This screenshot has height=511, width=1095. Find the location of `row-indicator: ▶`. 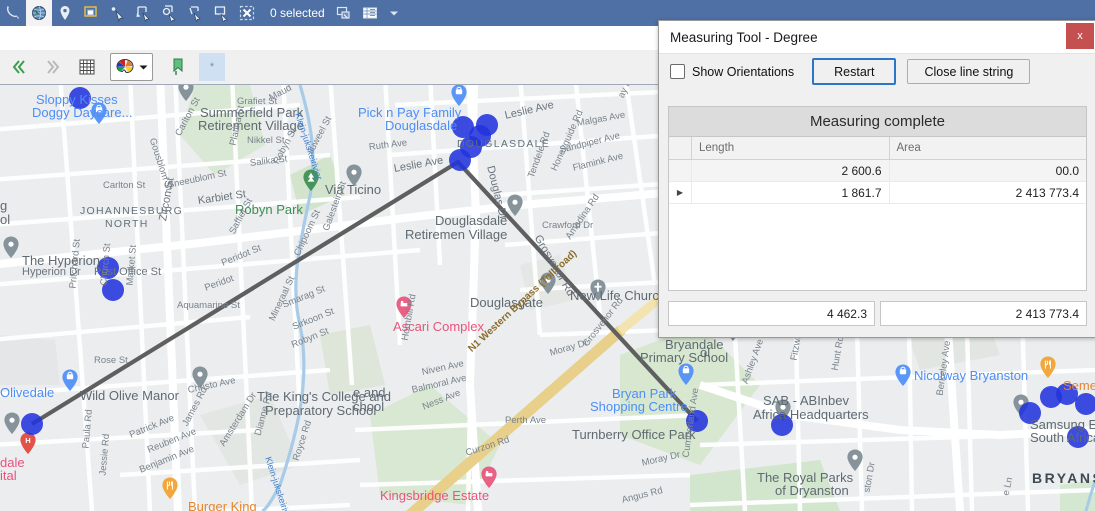

row-indicator: ▶ is located at coordinates (680, 192).